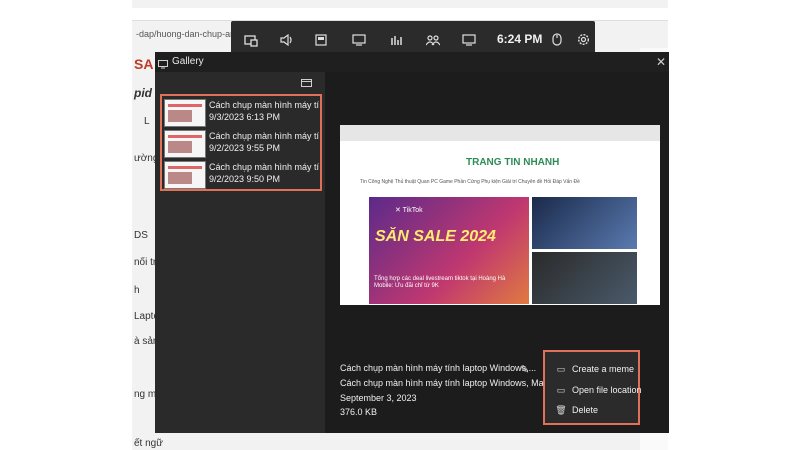  Describe the element at coordinates (148, 443) in the screenshot. I see `background-fragment: ết ngữ` at that location.